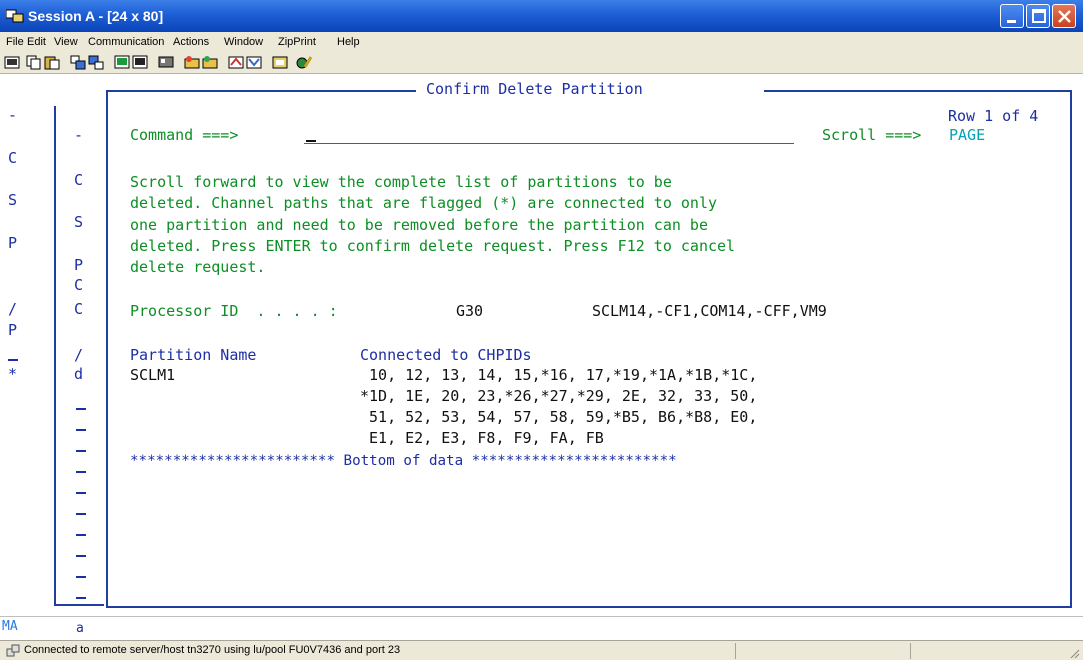 The height and width of the screenshot is (660, 1083). What do you see at coordinates (126, 42) in the screenshot?
I see `menu-communication: Communication` at bounding box center [126, 42].